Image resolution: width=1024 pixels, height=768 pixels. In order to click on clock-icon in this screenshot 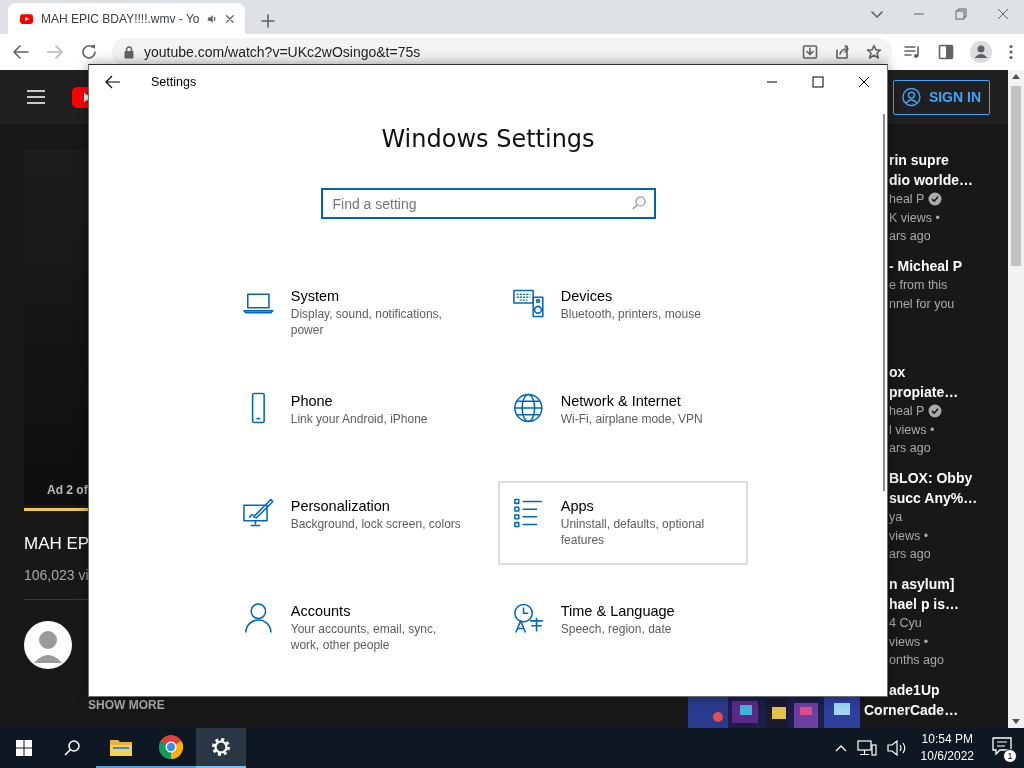, I will do `click(528, 618)`.